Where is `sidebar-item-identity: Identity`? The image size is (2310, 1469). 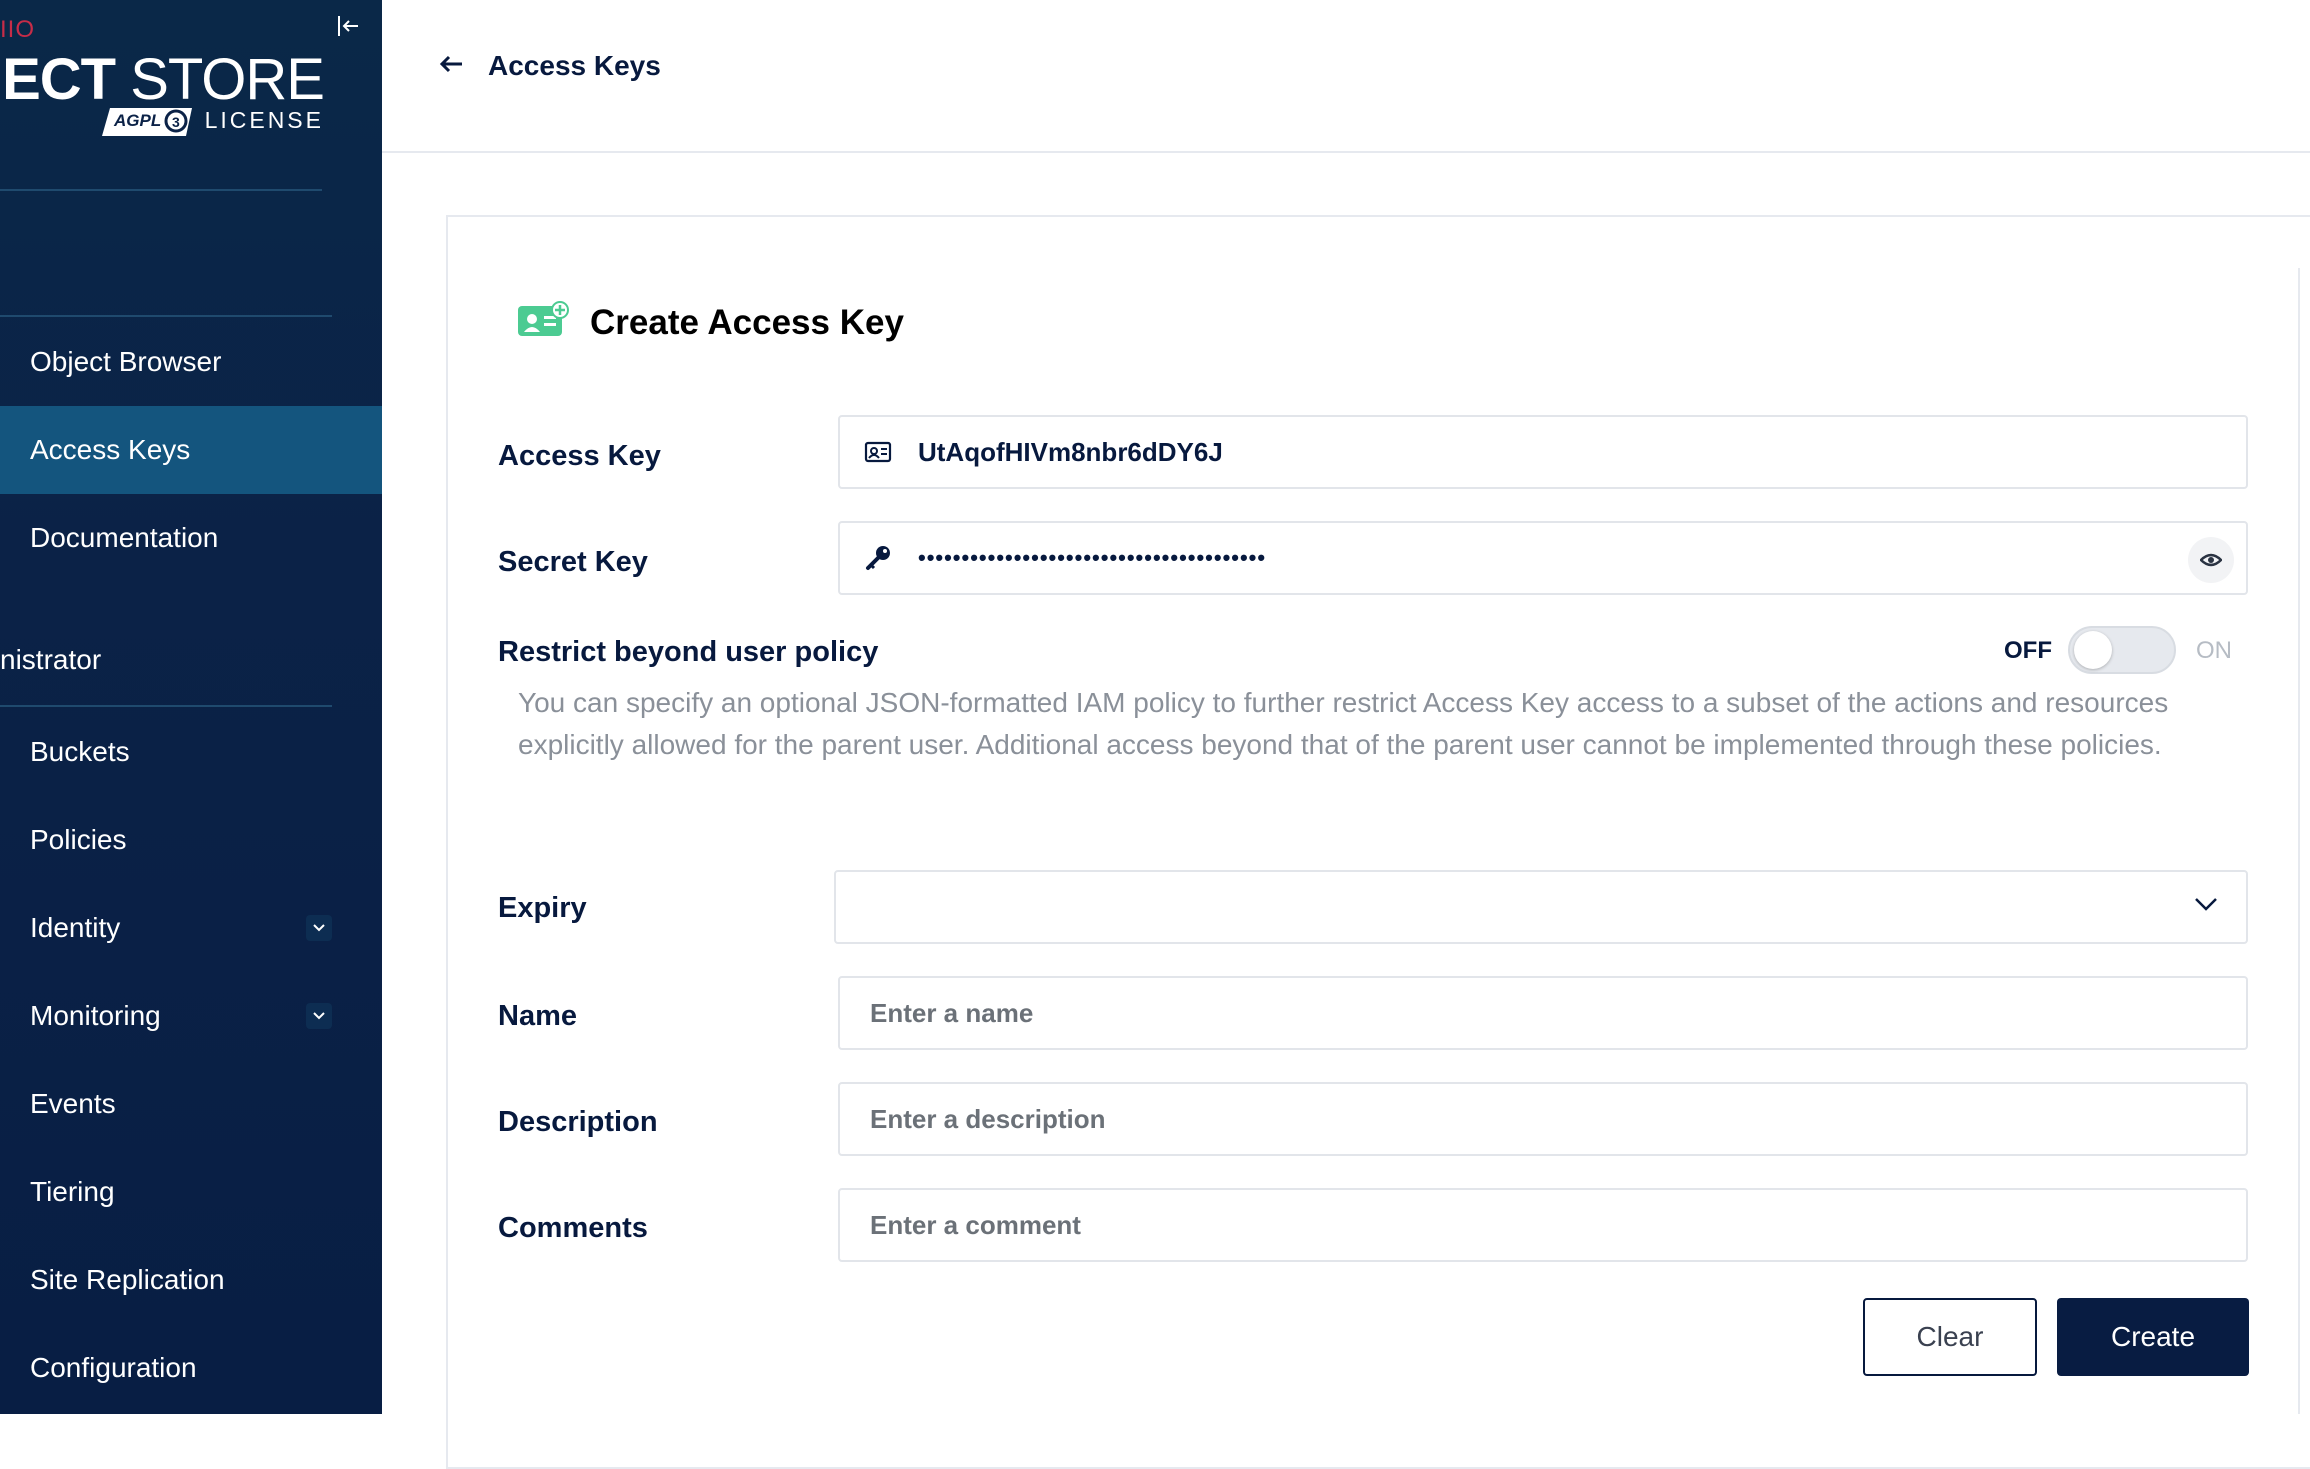
sidebar-item-identity: Identity is located at coordinates (191, 928).